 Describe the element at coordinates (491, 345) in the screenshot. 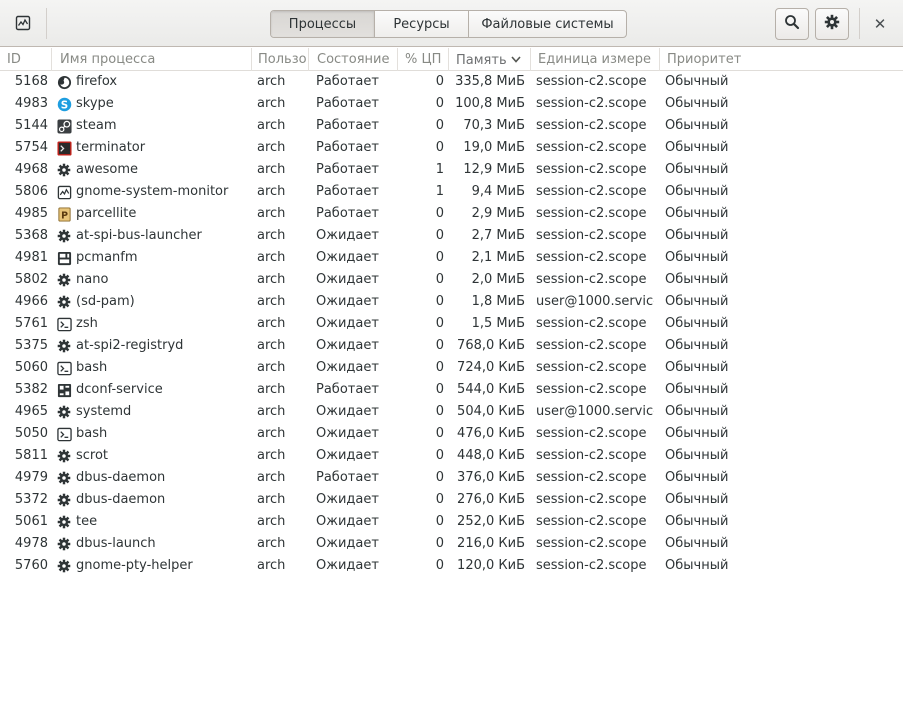

I see `process-memory: 768,0 КиБ` at that location.